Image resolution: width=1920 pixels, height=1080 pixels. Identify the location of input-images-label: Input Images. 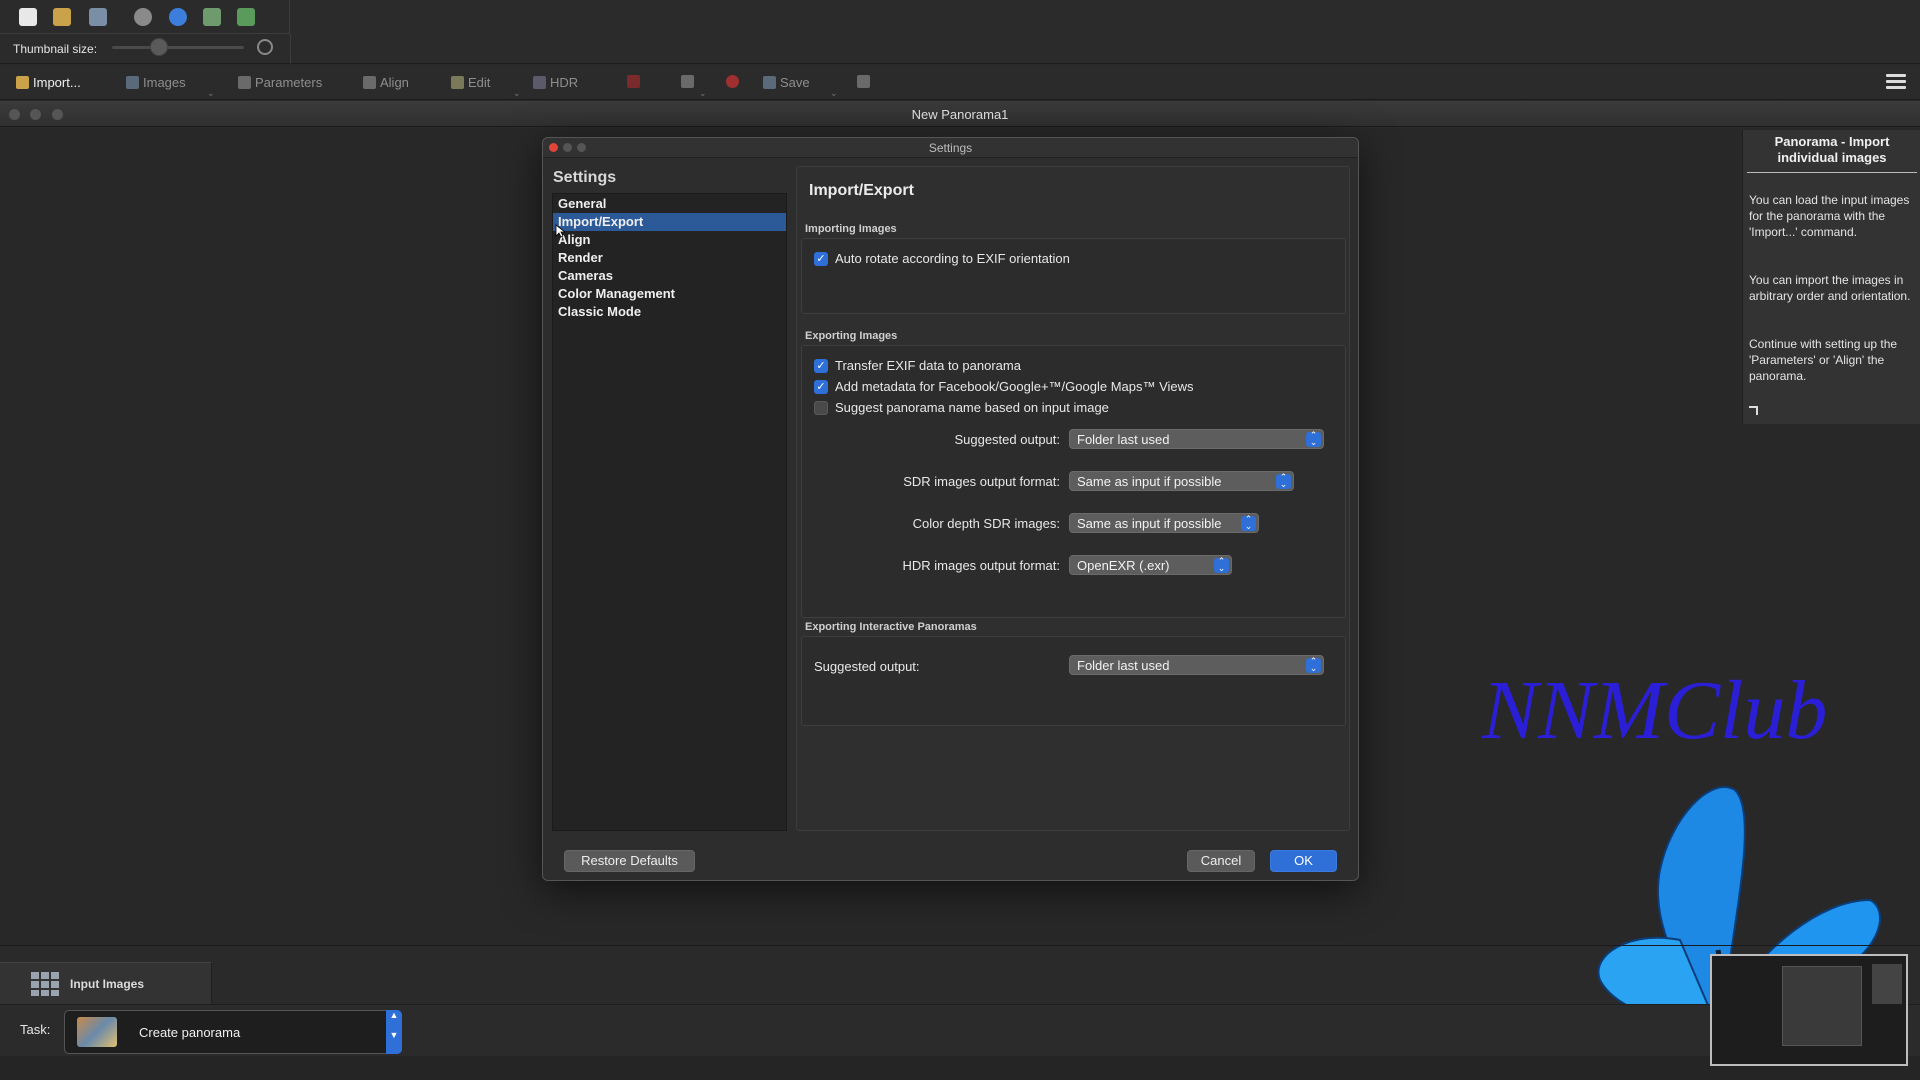
(107, 984).